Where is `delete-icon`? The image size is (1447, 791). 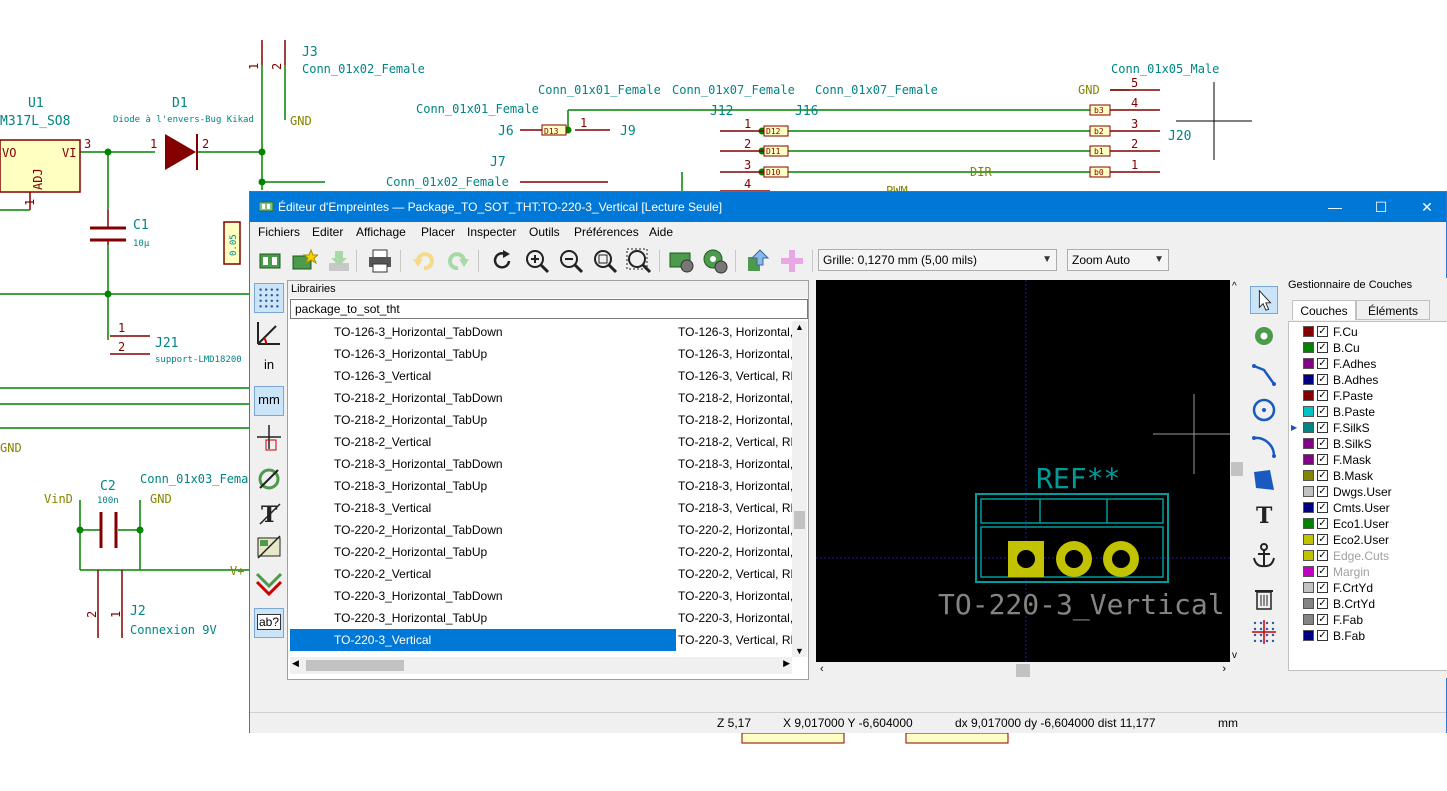 delete-icon is located at coordinates (1264, 598).